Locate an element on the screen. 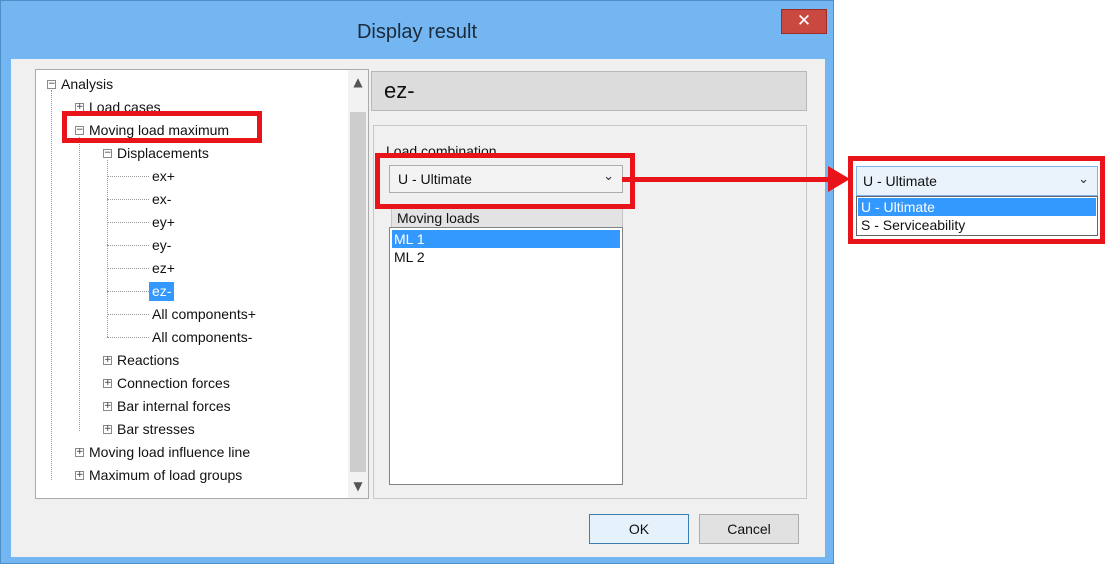  tree-item-label: All components- is located at coordinates (202, 337).